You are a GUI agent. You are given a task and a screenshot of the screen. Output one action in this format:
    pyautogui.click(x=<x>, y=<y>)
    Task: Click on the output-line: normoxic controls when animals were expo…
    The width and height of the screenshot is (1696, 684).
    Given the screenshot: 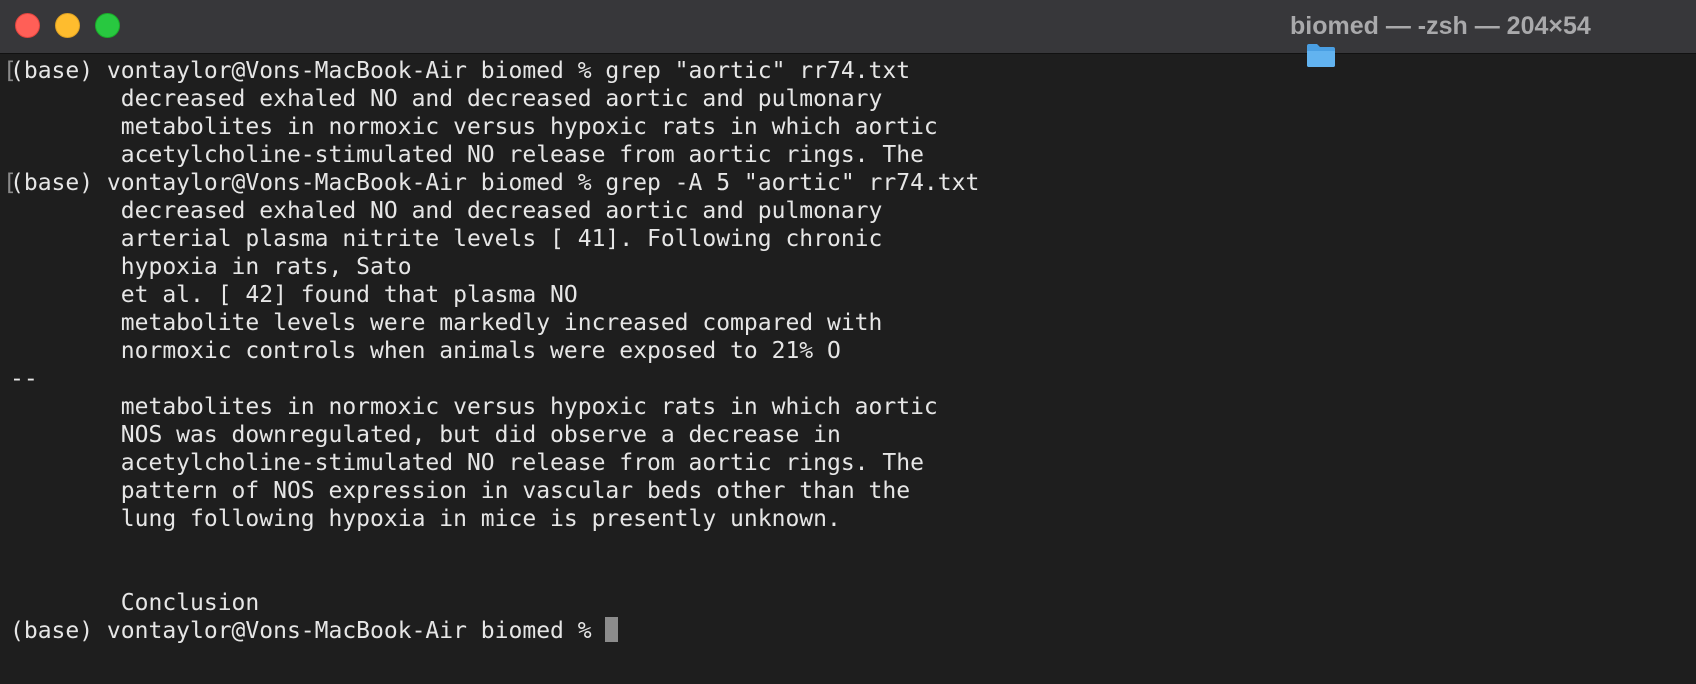 What is the action you would take?
    pyautogui.click(x=425, y=351)
    